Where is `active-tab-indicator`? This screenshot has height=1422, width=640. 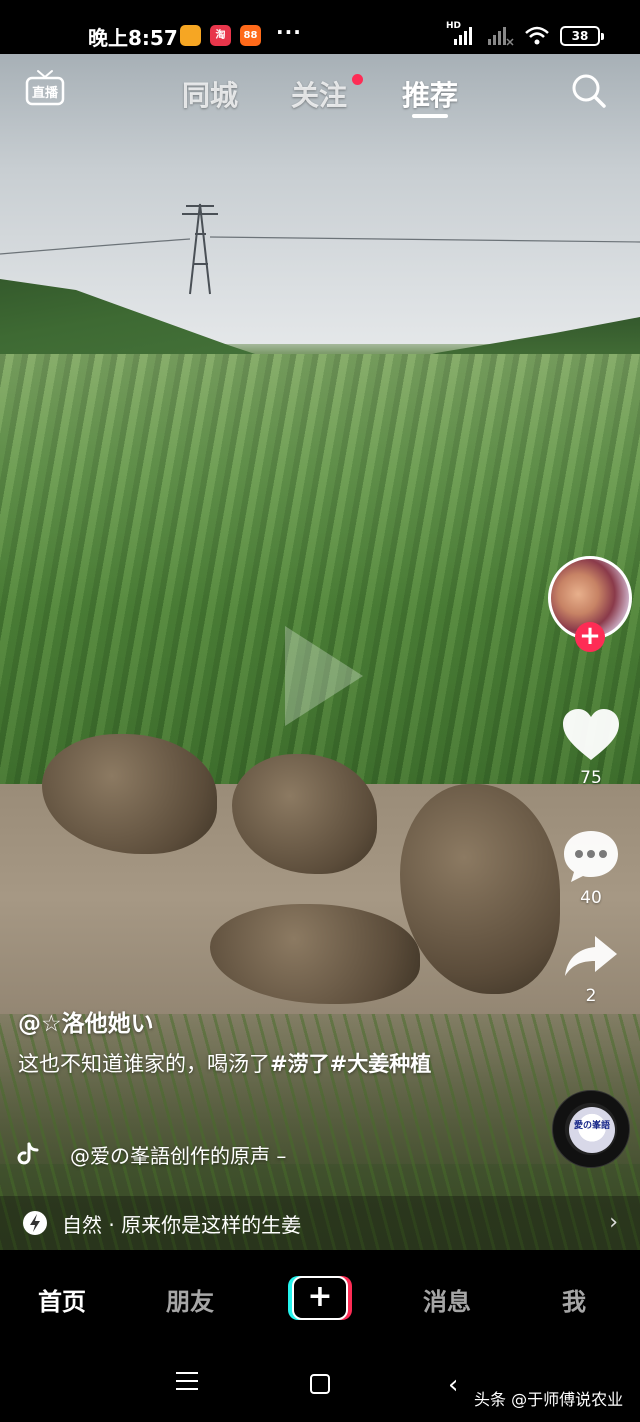
active-tab-indicator is located at coordinates (430, 116).